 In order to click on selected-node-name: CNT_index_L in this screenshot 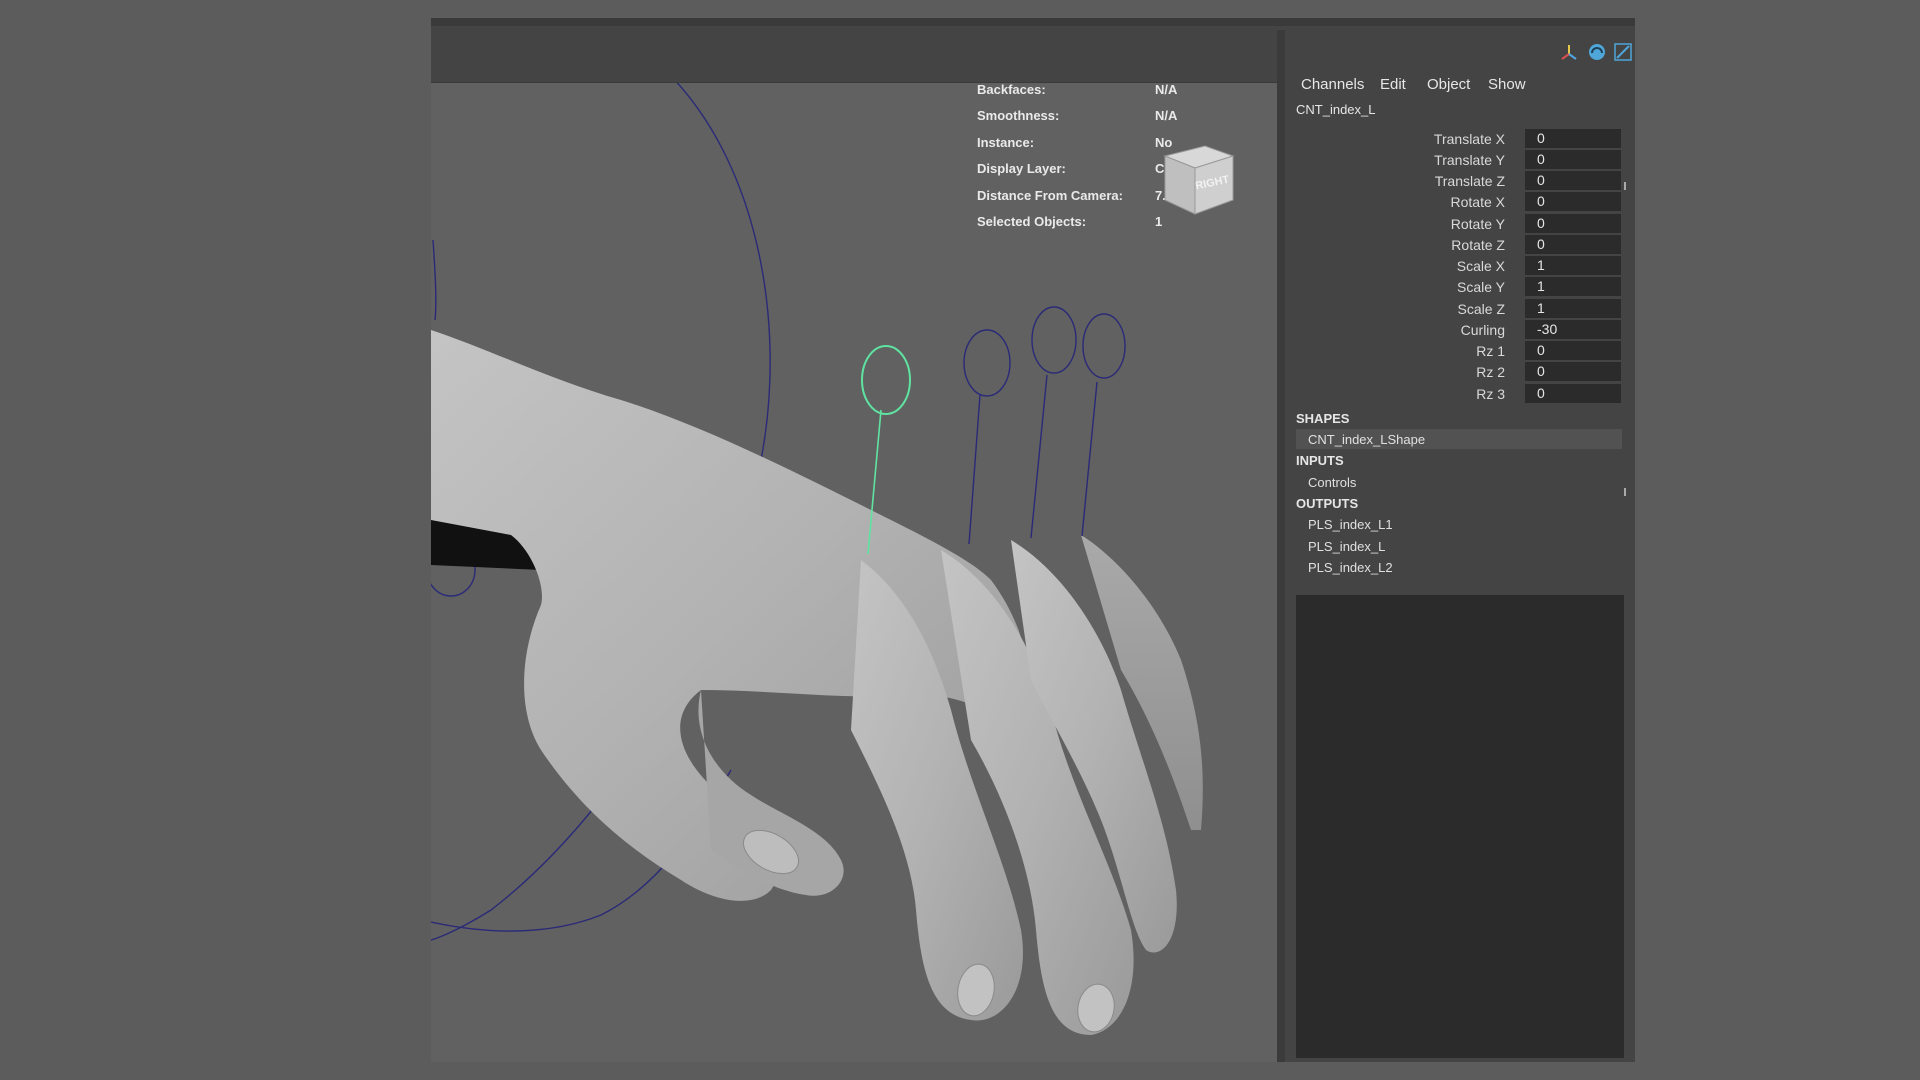, I will do `click(1336, 109)`.